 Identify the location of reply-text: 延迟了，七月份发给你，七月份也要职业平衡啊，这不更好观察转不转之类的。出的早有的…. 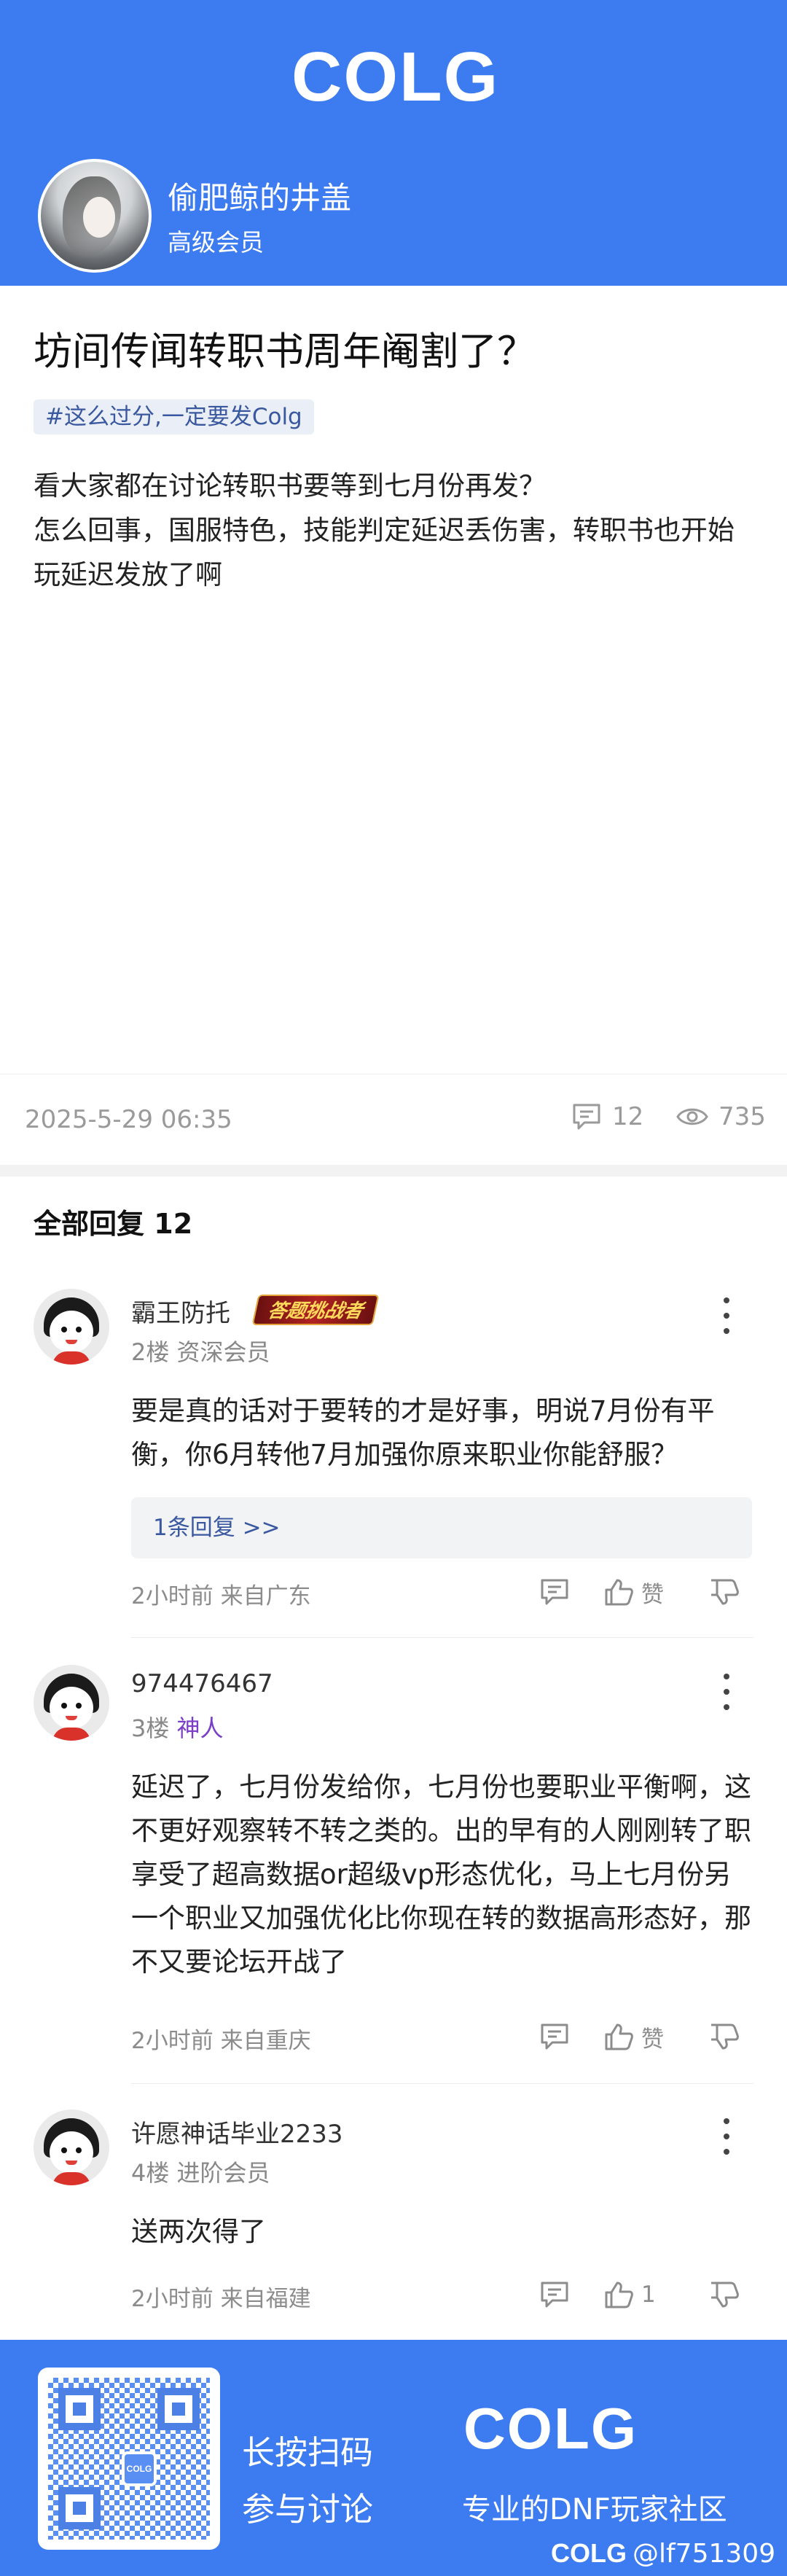
(441, 1874).